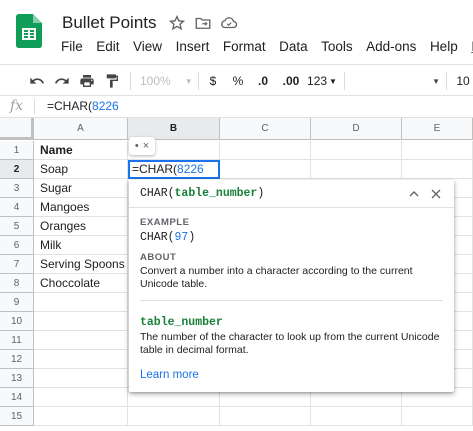 This screenshot has height=431, width=473. What do you see at coordinates (356, 416) in the screenshot?
I see `cell-d15` at bounding box center [356, 416].